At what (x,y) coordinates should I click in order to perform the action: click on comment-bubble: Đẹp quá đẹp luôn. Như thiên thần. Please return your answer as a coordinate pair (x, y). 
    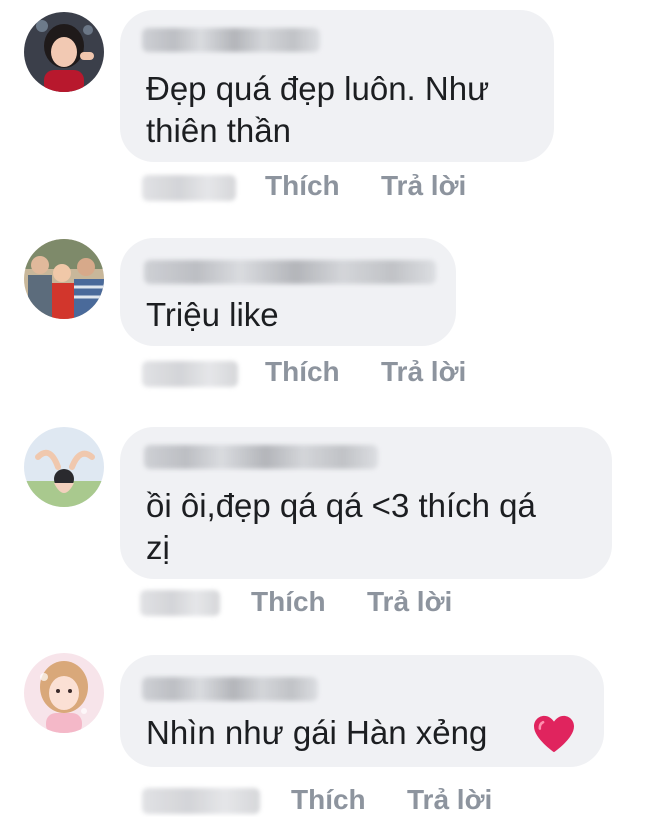
    Looking at the image, I should click on (337, 86).